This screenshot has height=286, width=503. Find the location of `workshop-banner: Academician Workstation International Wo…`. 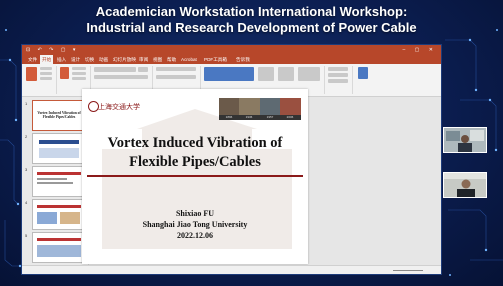

workshop-banner: Academician Workstation International Wo… is located at coordinates (251, 20).